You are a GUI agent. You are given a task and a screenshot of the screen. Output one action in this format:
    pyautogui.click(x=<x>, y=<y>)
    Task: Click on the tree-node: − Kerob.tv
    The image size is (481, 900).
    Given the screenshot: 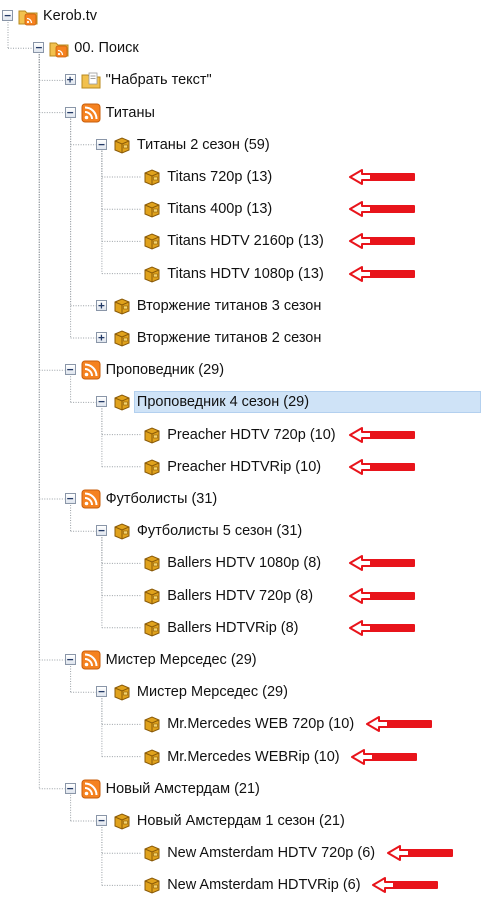 What is the action you would take?
    pyautogui.click(x=240, y=16)
    